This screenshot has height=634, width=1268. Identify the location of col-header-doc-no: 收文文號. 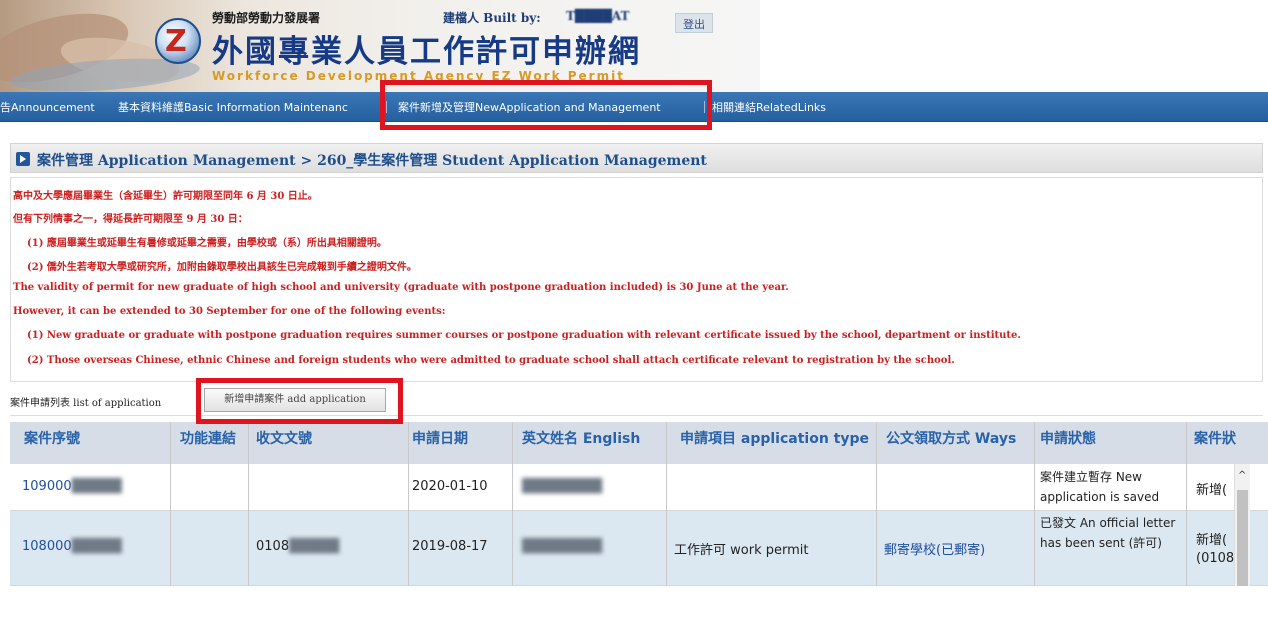
(331, 438).